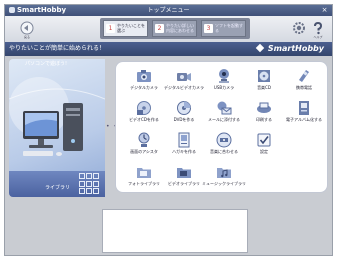 The image size is (338, 260). What do you see at coordinates (58, 188) in the screenshot?
I see `library-label: ライブラリ` at bounding box center [58, 188].